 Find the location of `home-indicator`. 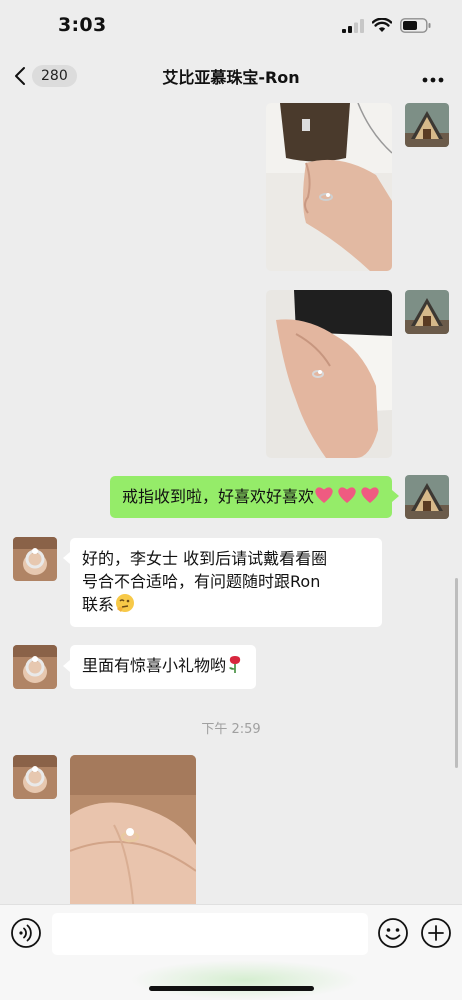

home-indicator is located at coordinates (231, 988).